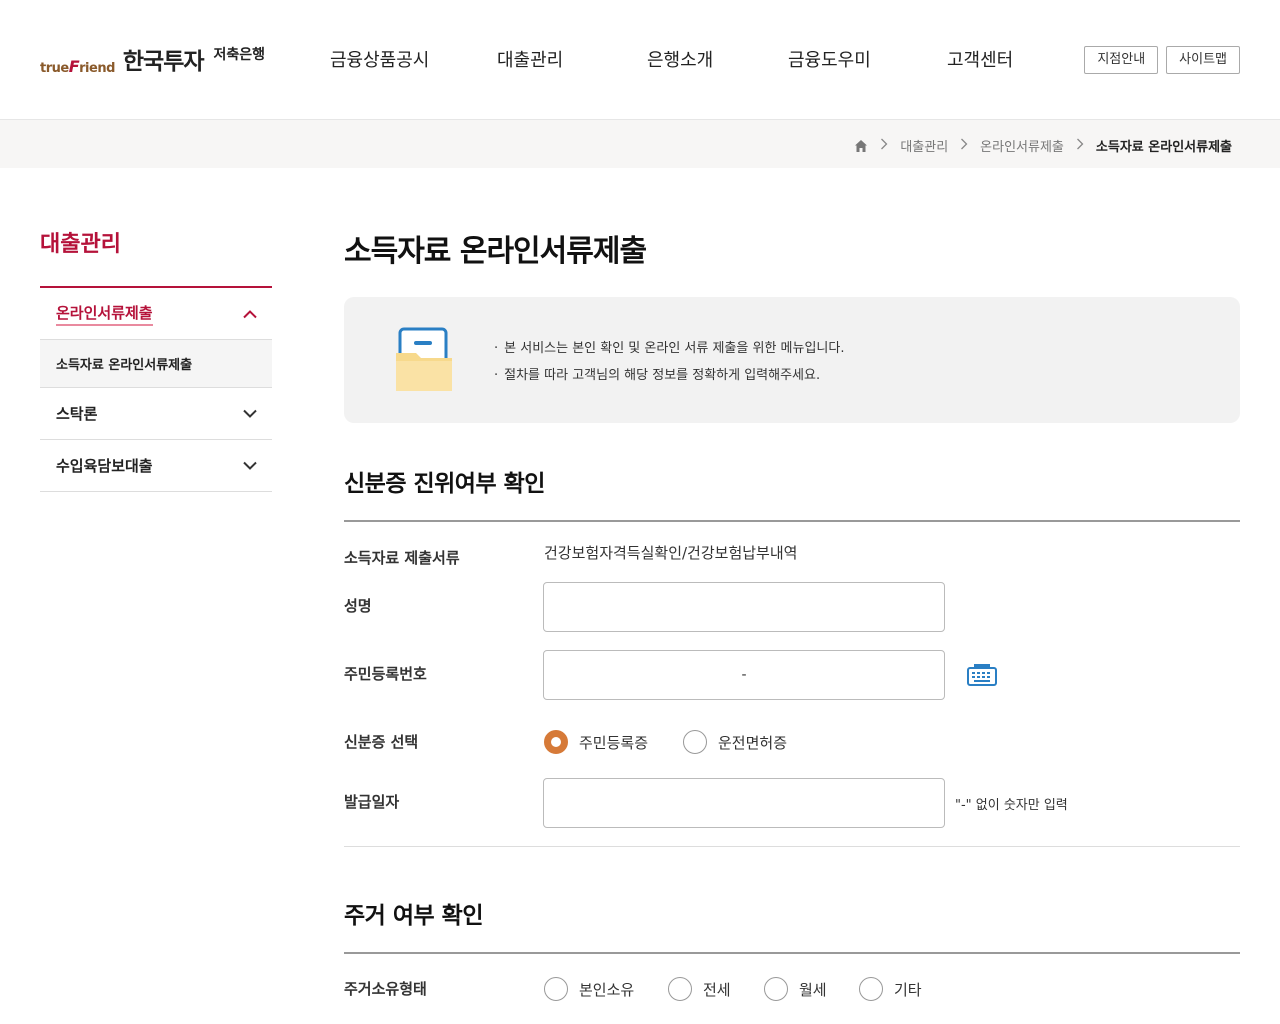  Describe the element at coordinates (413, 916) in the screenshot. I see `section-title-residence: 주거 여부 확인` at that location.